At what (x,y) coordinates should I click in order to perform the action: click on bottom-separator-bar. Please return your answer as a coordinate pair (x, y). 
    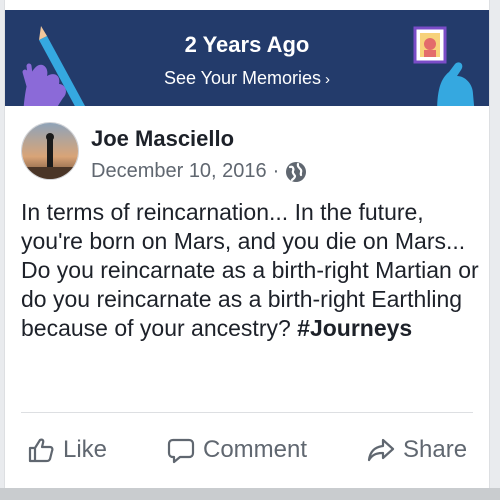
    Looking at the image, I should click on (250, 494).